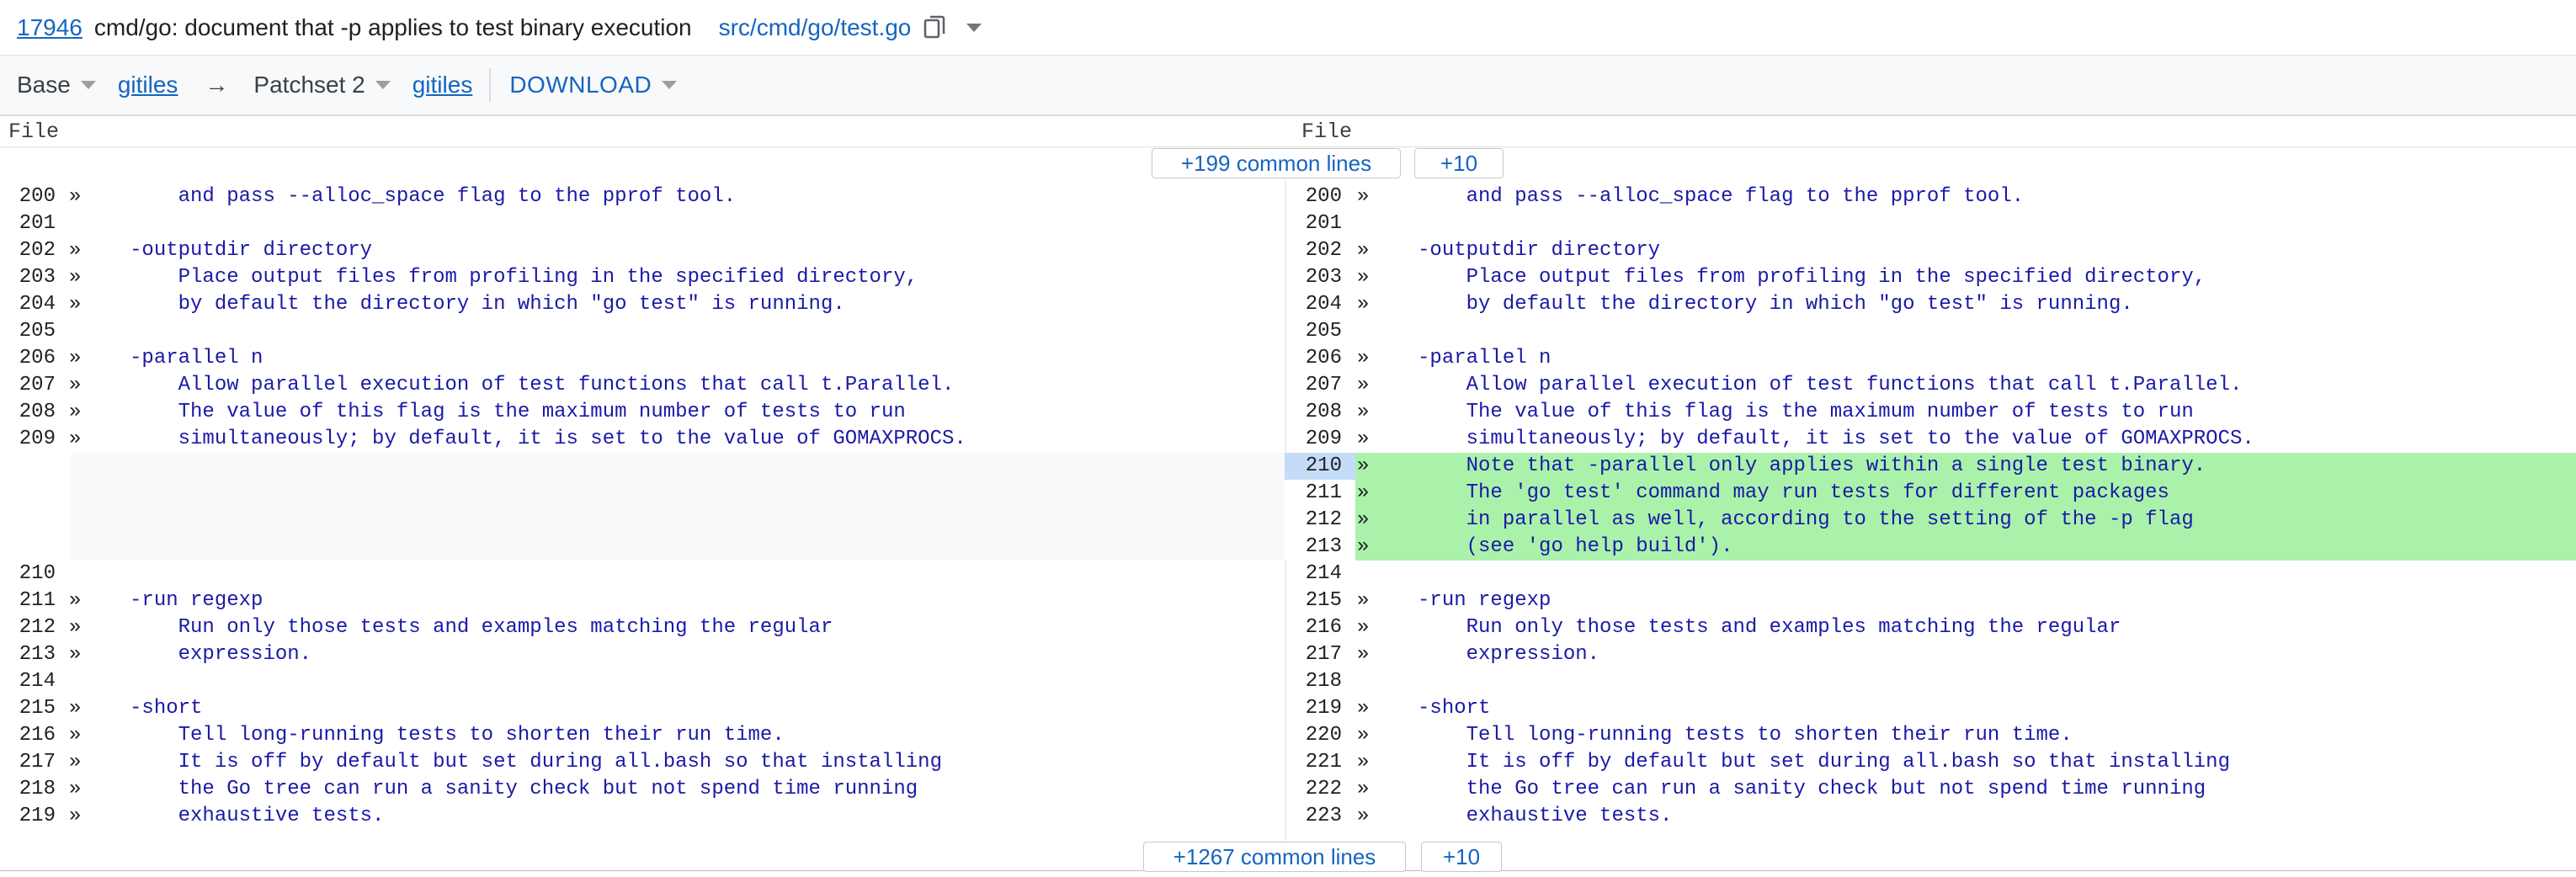 The image size is (2576, 877). I want to click on base-dropdown-icon, so click(88, 85).